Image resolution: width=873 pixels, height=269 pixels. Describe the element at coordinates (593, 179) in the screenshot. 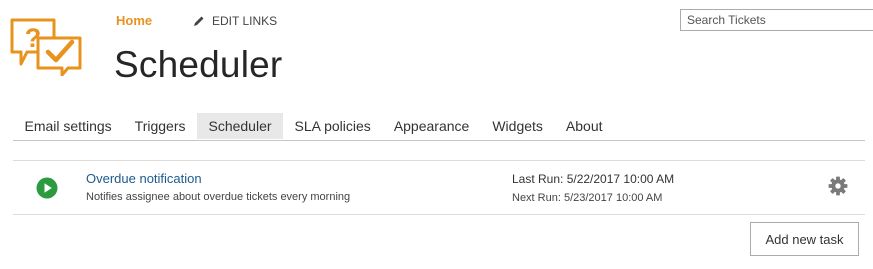

I see `task-last-run: Last Run: 5/22/2017 10:00 AM` at that location.